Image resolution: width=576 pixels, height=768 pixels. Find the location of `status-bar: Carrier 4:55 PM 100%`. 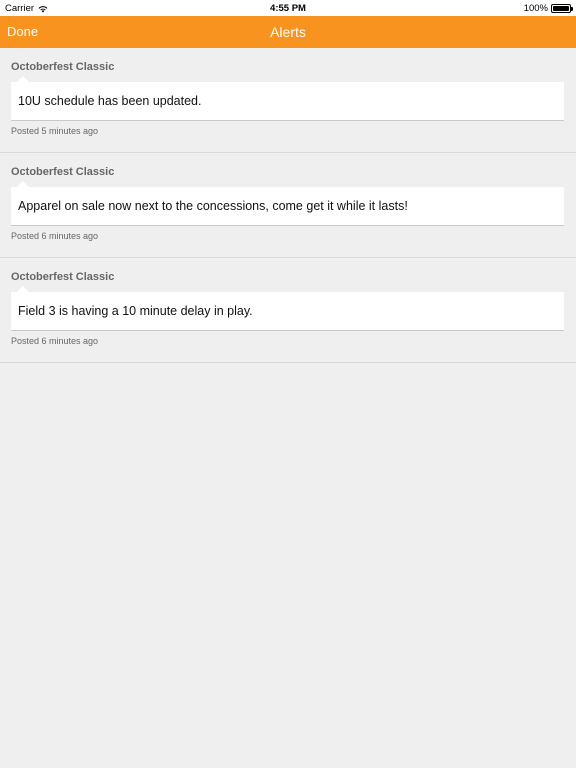

status-bar: Carrier 4:55 PM 100% is located at coordinates (288, 8).